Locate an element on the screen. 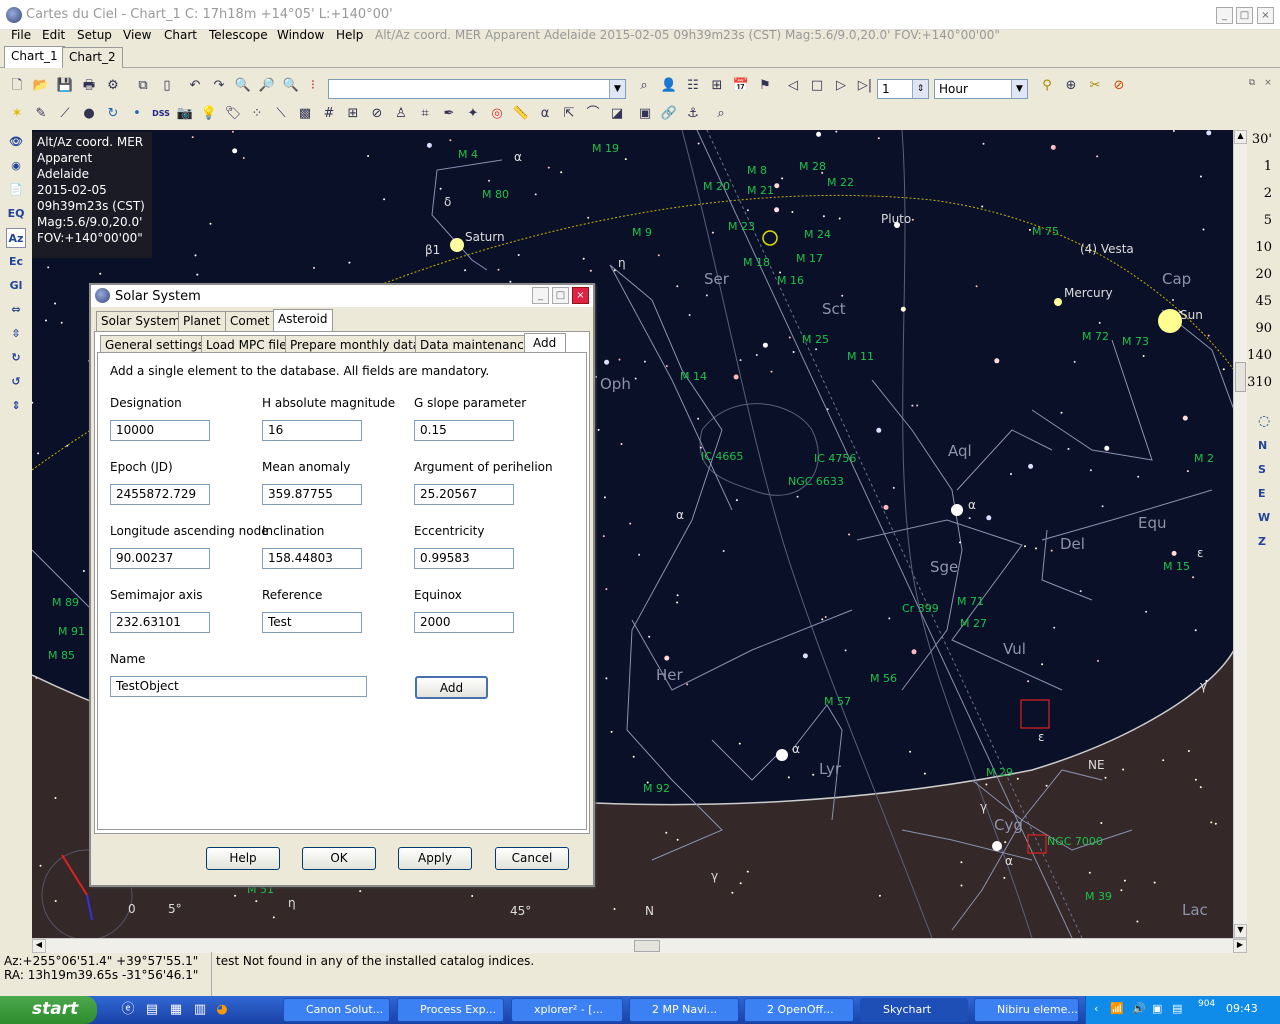 The image size is (1280, 1024). horizontal-scrollbar: ◀ ▶ is located at coordinates (639, 945).